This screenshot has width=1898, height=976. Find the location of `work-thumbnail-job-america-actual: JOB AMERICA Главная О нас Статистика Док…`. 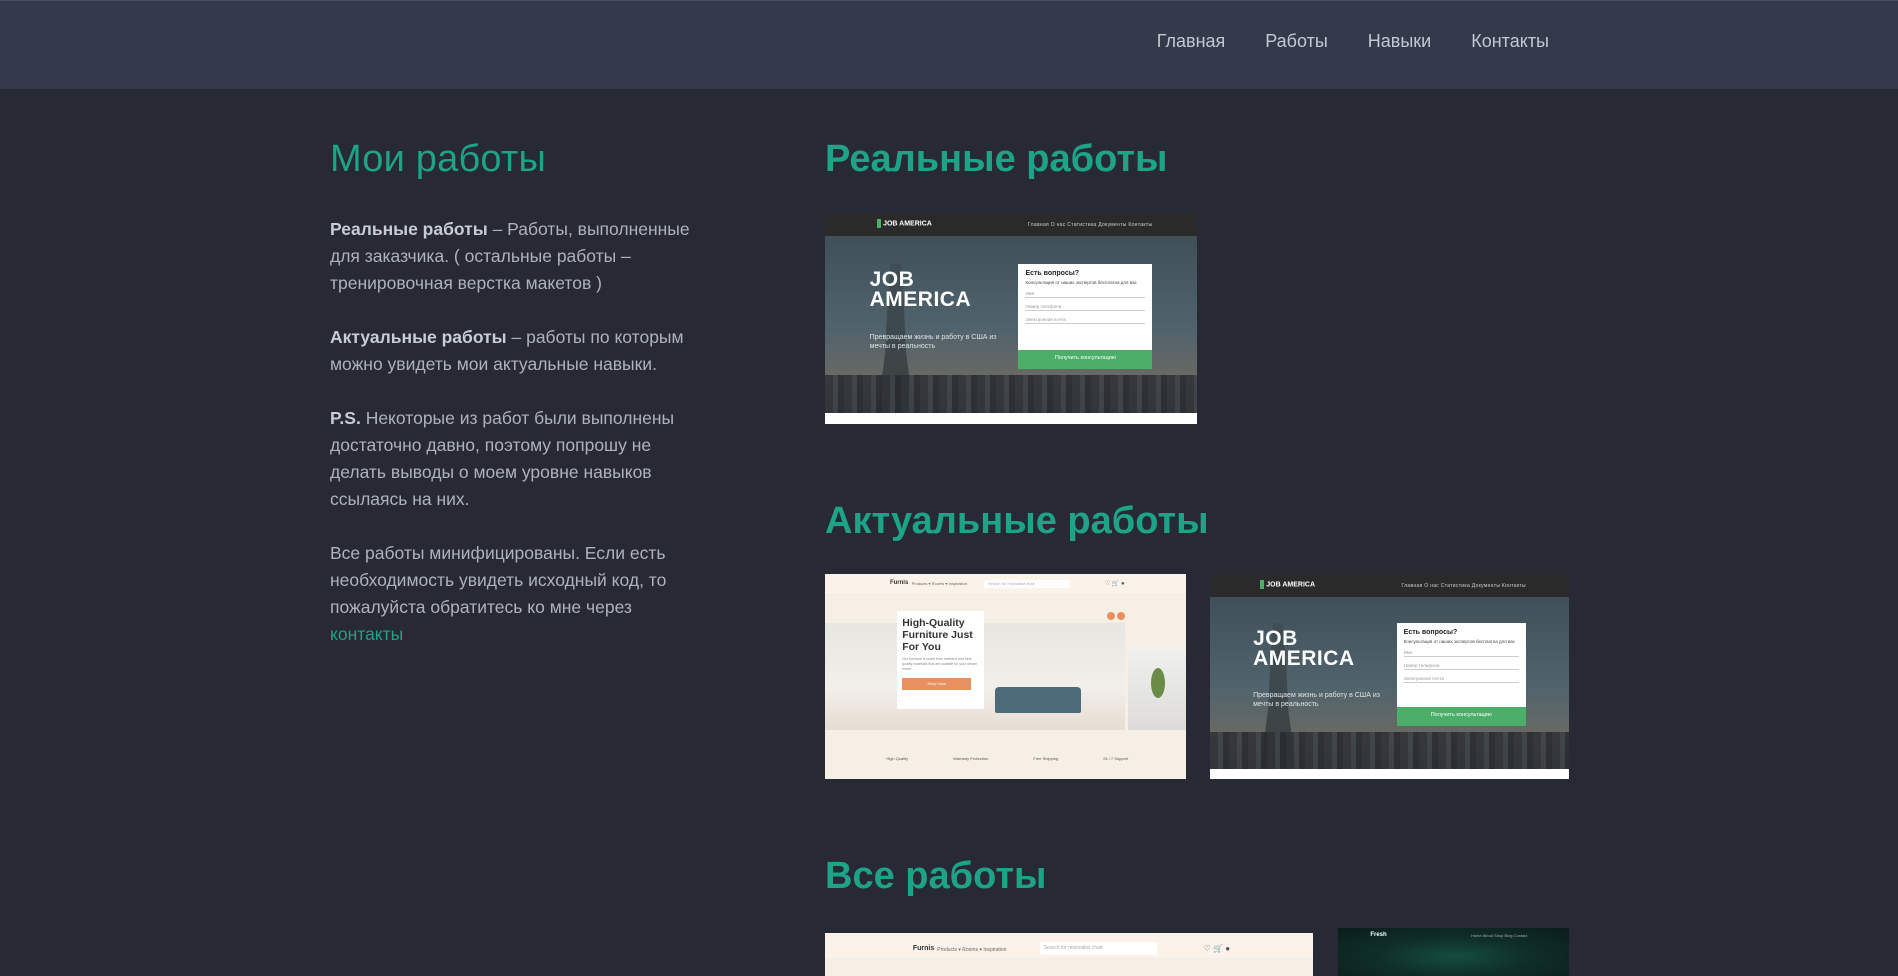

work-thumbnail-job-america-actual: JOB AMERICA Главная О нас Статистика Док… is located at coordinates (1389, 676).